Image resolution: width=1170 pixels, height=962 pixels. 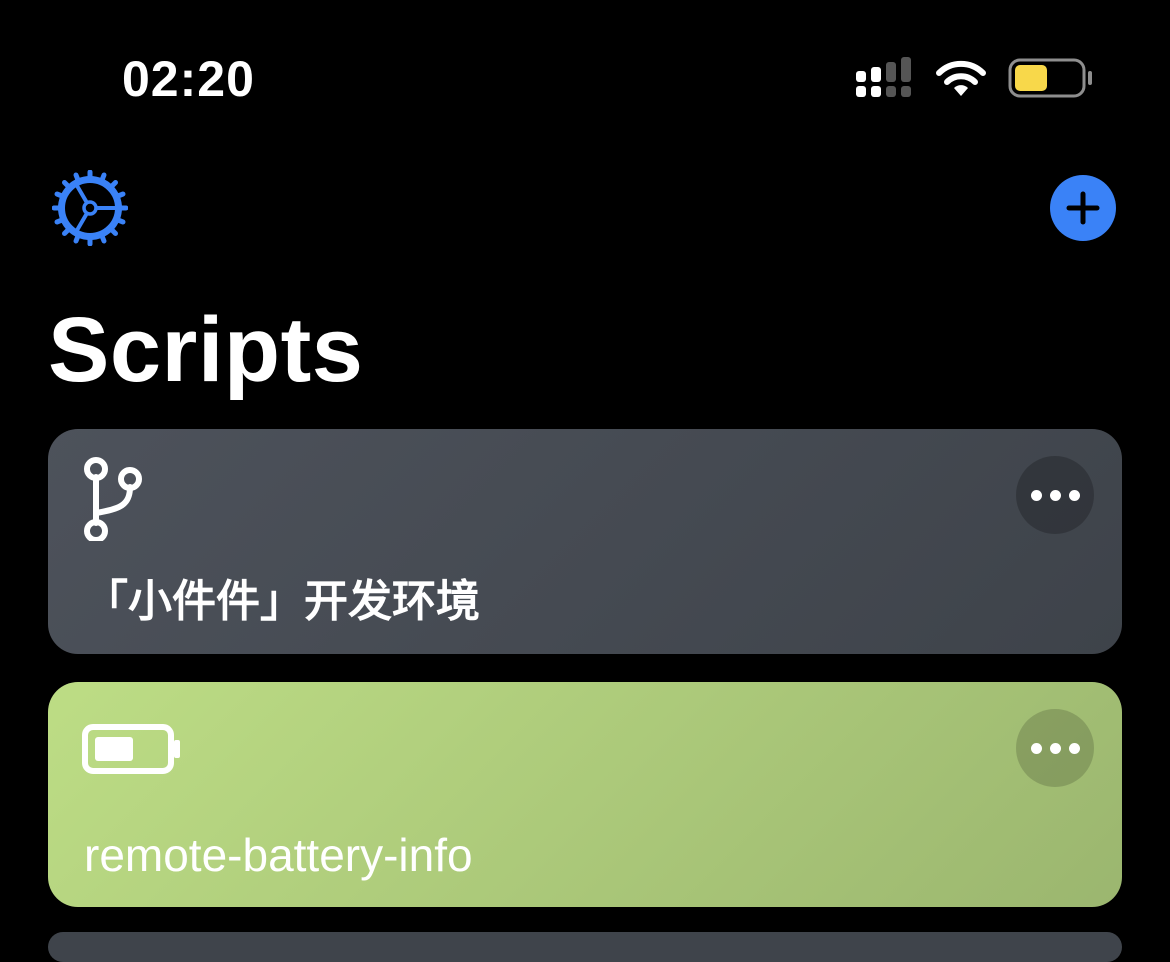 I want to click on add-script-button, so click(x=1083, y=208).